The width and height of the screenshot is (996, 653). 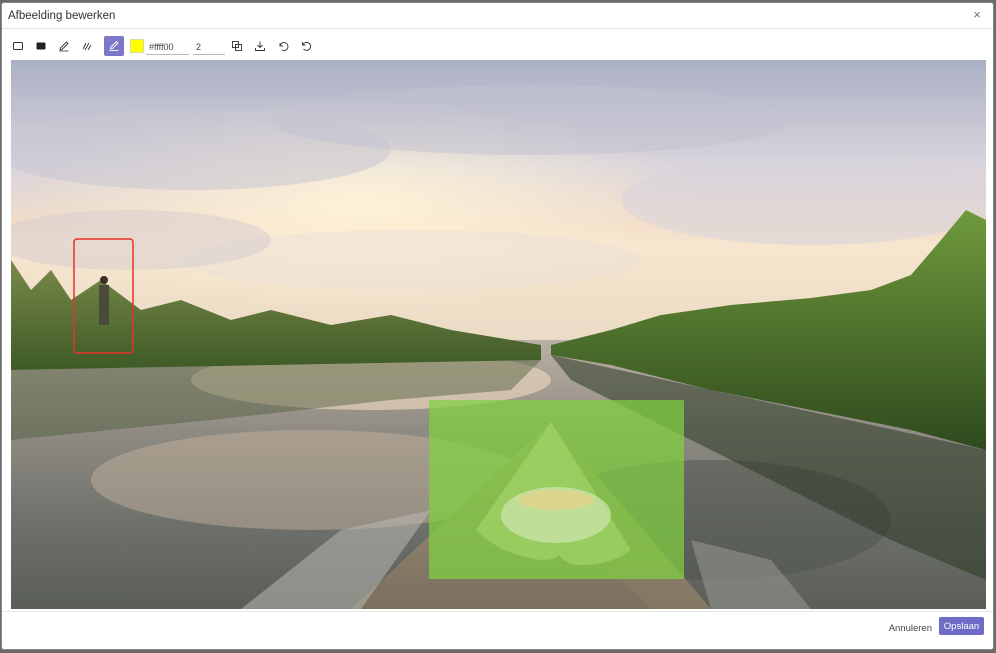 I want to click on rectangle-filled-icon, so click(x=41, y=46).